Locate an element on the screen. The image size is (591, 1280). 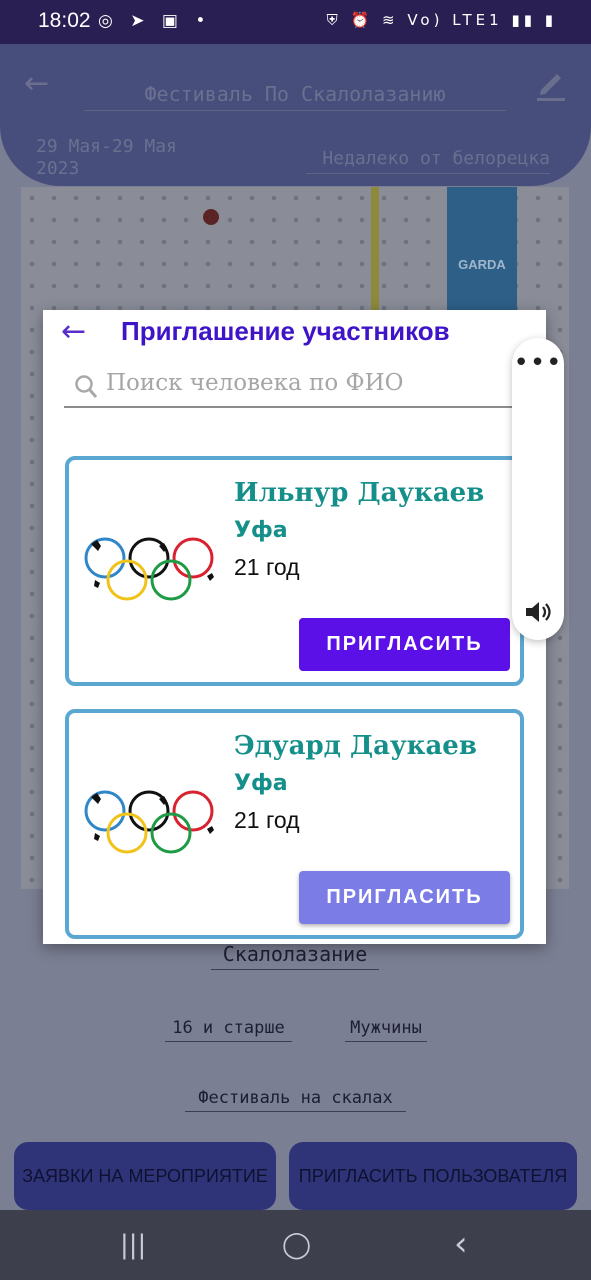
participant-card: Эдуард Даукаев Уфа 21 год ПРИГЛАСИТЬ is located at coordinates (294, 824).